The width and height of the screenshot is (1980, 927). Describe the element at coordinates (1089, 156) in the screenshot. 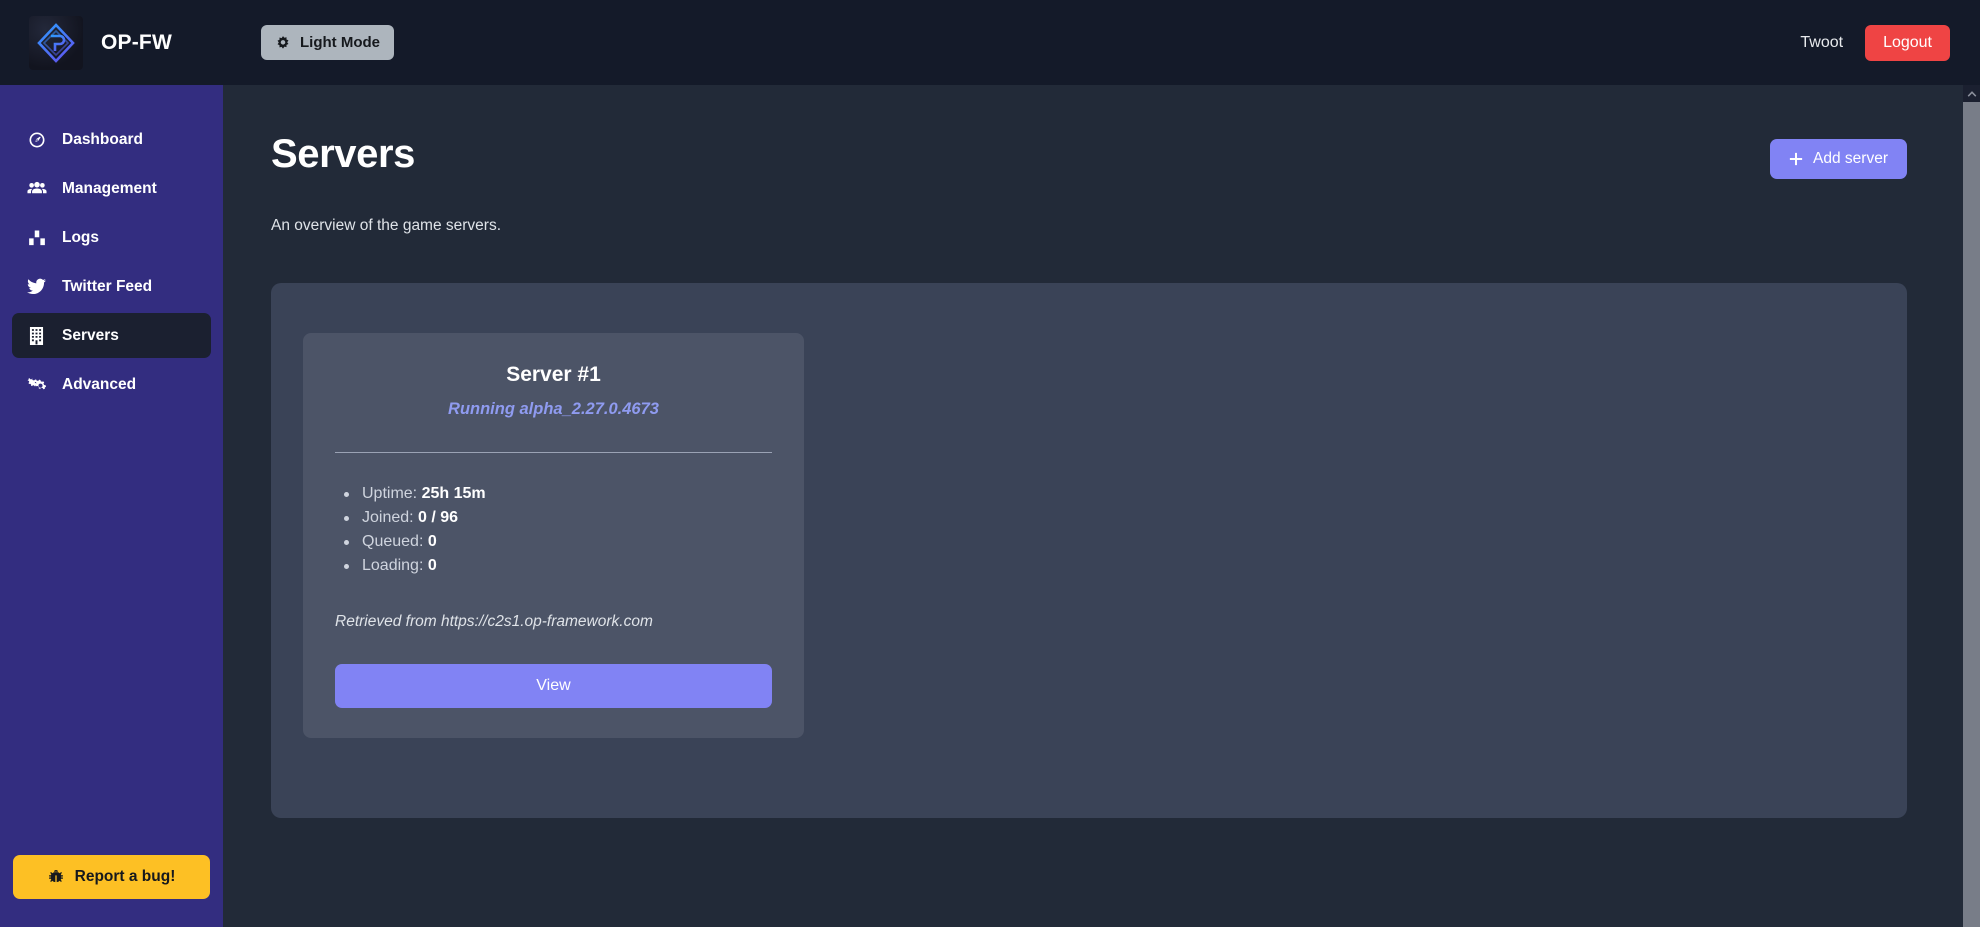

I see `page-header: Servers Add server` at that location.